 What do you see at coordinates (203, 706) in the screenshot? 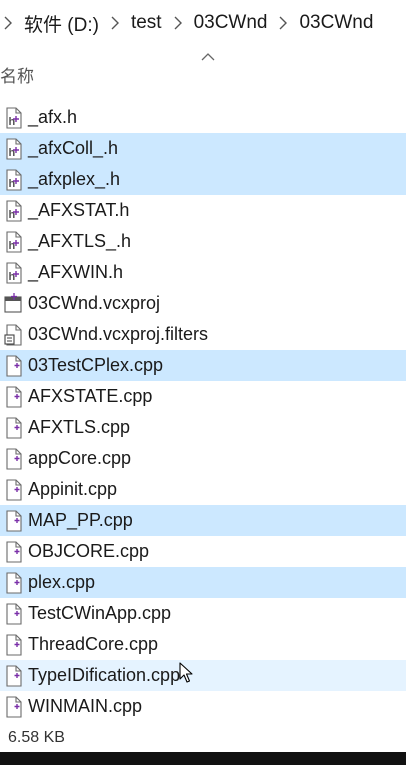
I see `file-row: WINMAIN.cpp` at bounding box center [203, 706].